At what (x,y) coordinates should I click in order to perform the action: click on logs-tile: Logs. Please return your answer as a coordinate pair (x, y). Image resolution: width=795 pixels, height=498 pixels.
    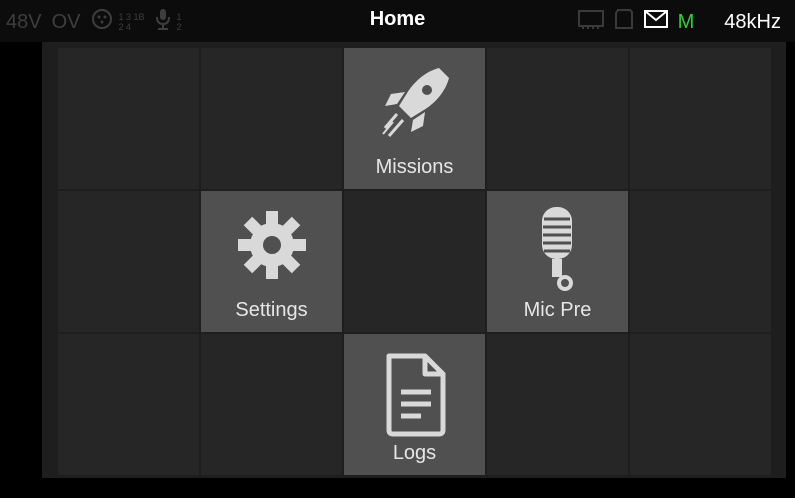
    Looking at the image, I should click on (414, 404).